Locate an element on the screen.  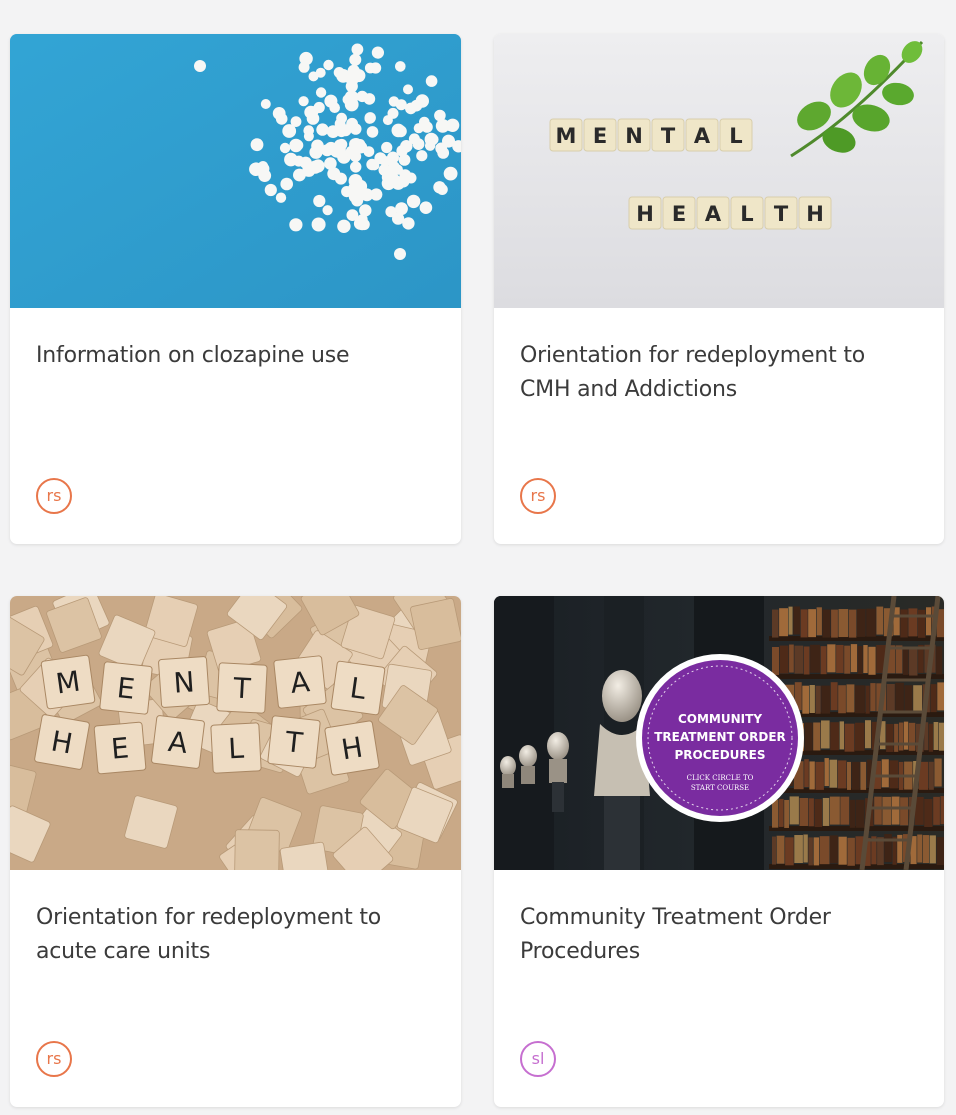
badge-sub-1: CLICK CIRCLE TO is located at coordinates (720, 778).